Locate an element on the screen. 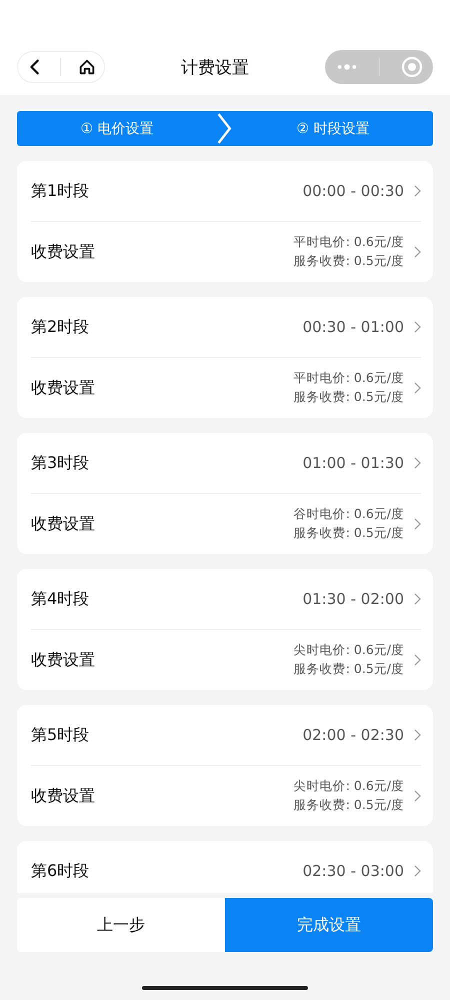 The image size is (450, 1000). segment-name: 第3时段 is located at coordinates (60, 463).